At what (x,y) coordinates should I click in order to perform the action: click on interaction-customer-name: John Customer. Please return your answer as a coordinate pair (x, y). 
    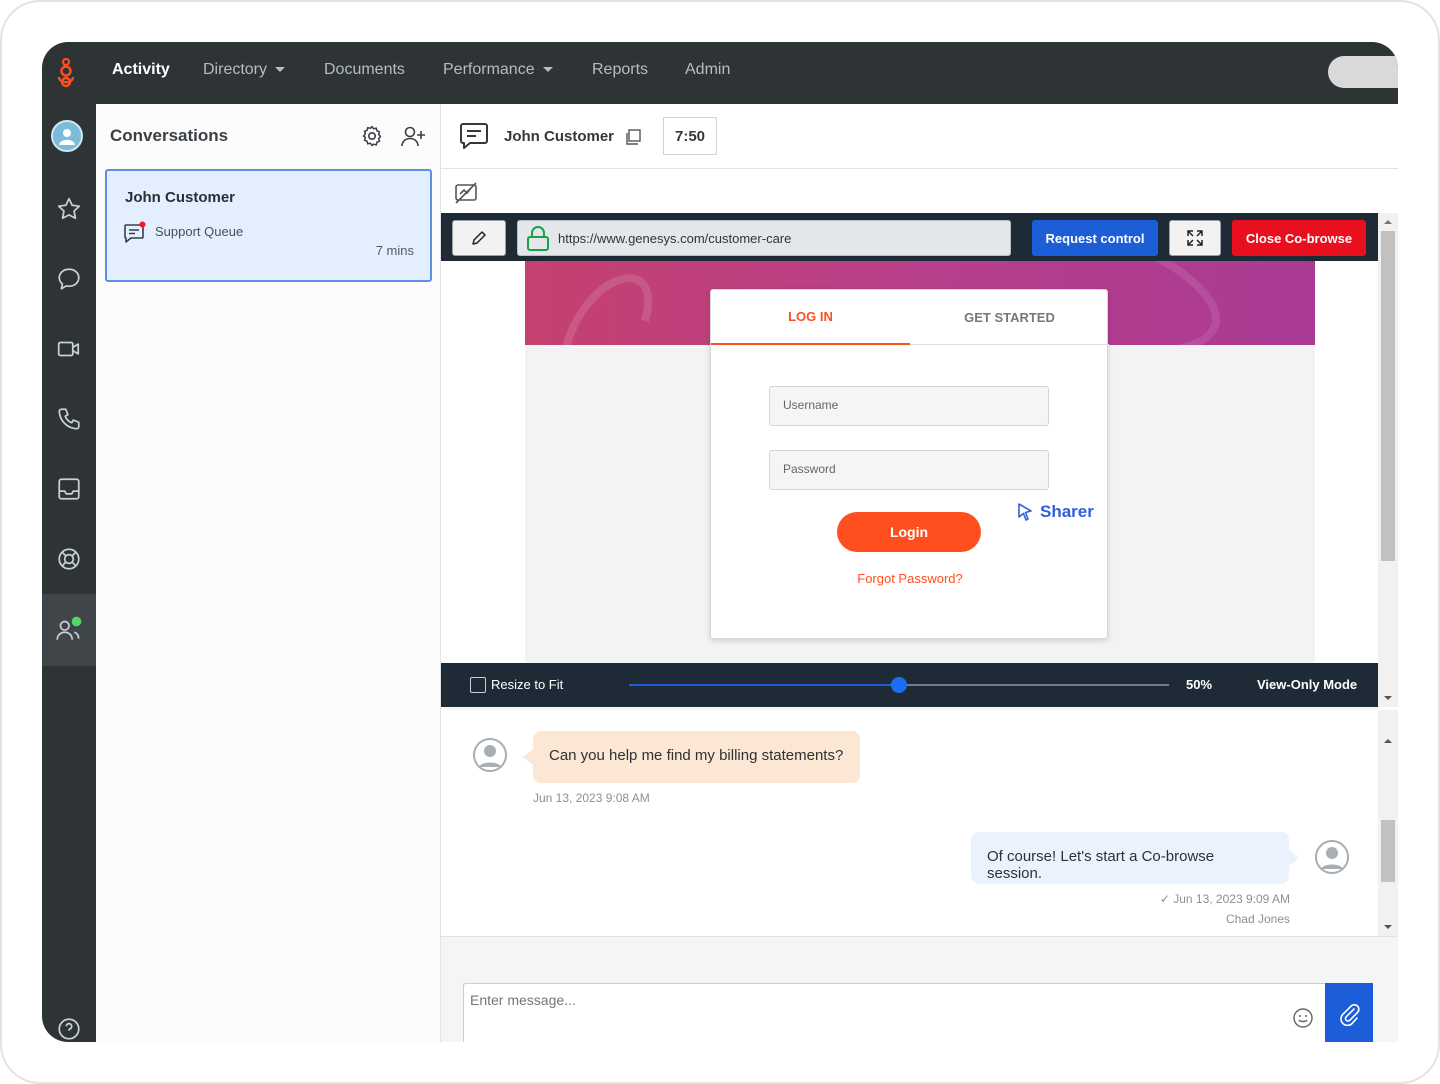
    Looking at the image, I should click on (559, 136).